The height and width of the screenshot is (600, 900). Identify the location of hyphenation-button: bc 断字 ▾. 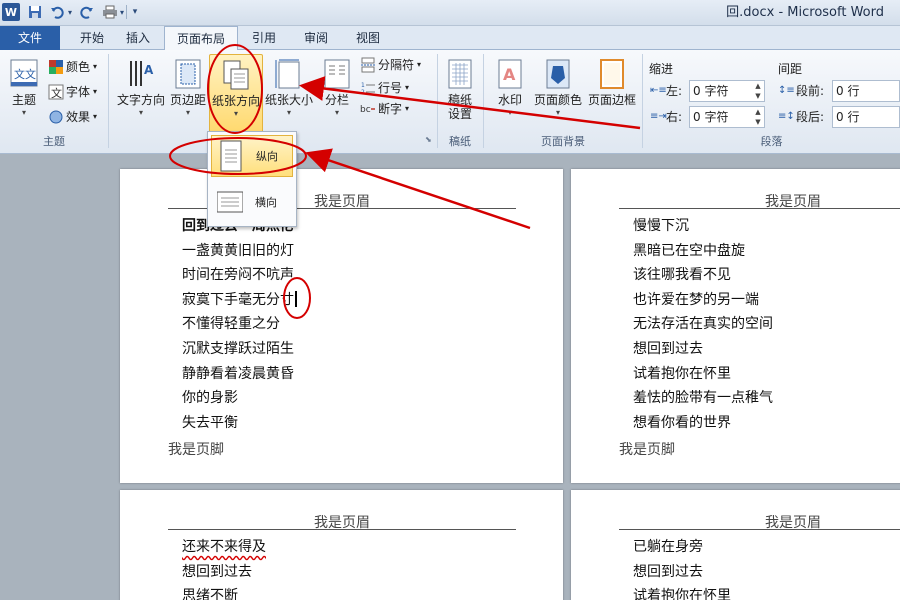
(384, 109).